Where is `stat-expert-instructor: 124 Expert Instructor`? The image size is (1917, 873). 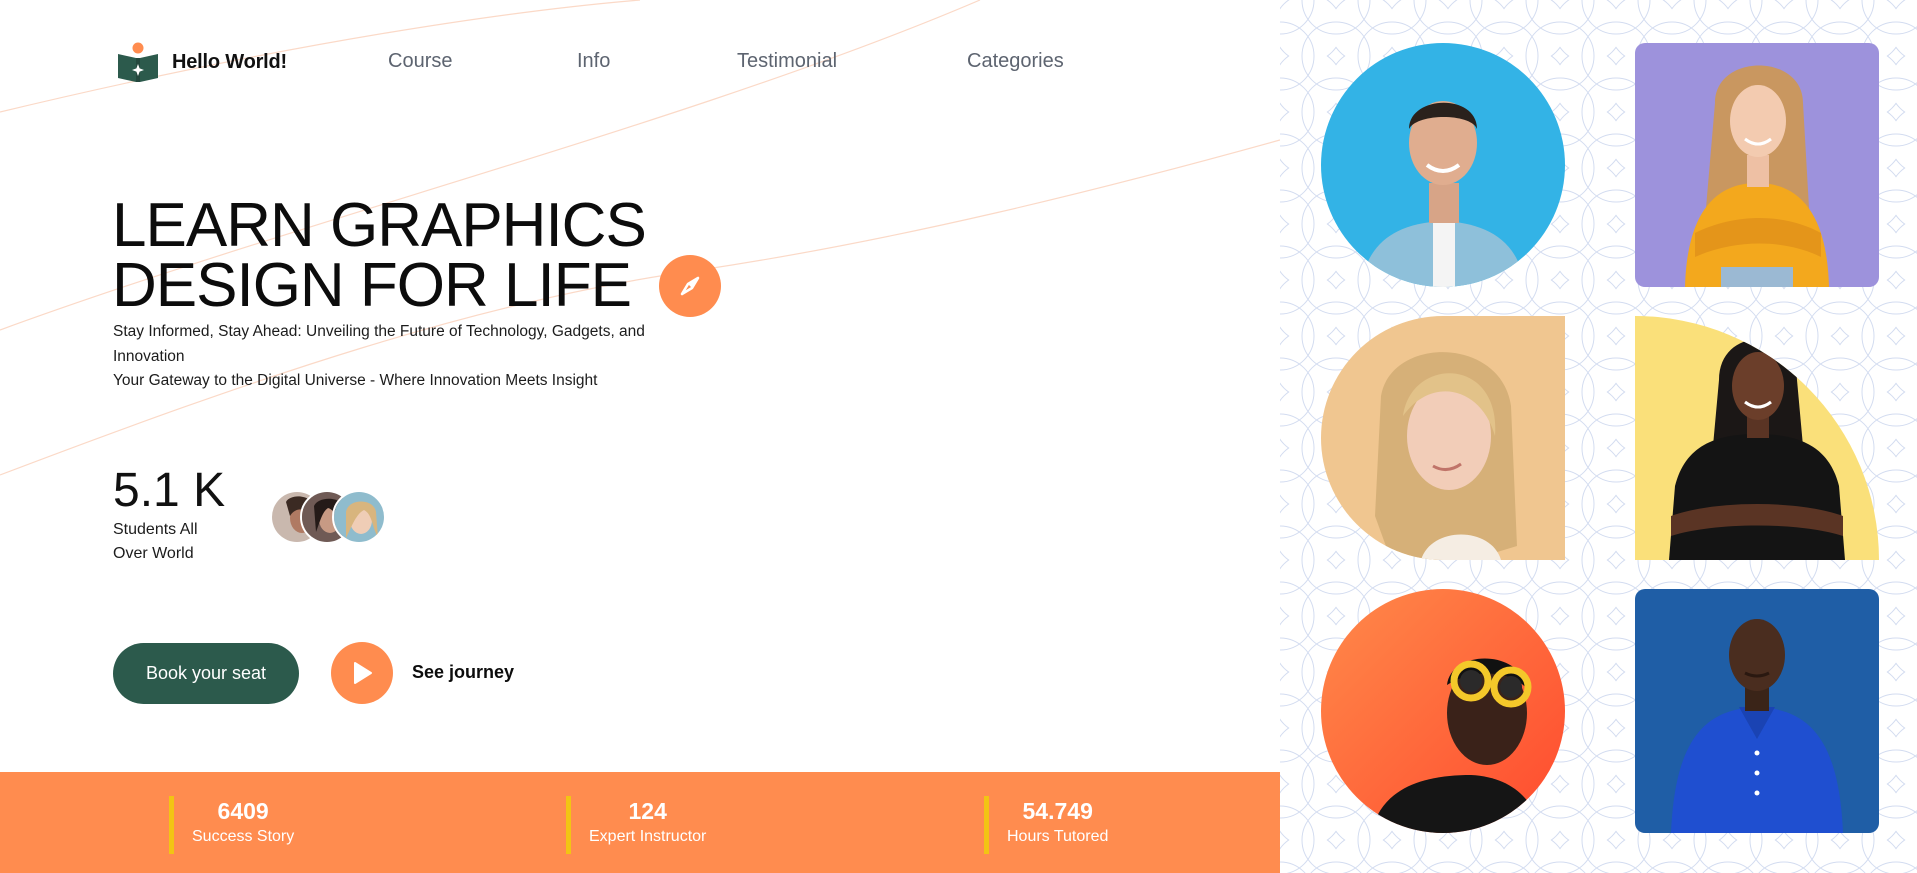
stat-expert-instructor: 124 Expert Instructor is located at coordinates (636, 825).